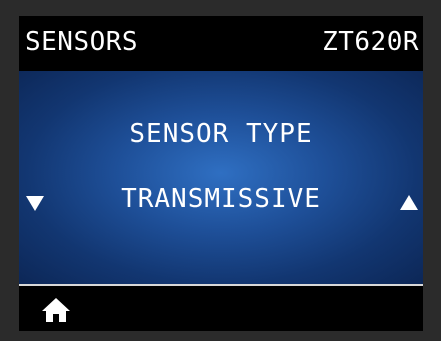  I want to click on triangle-up-icon, so click(409, 202).